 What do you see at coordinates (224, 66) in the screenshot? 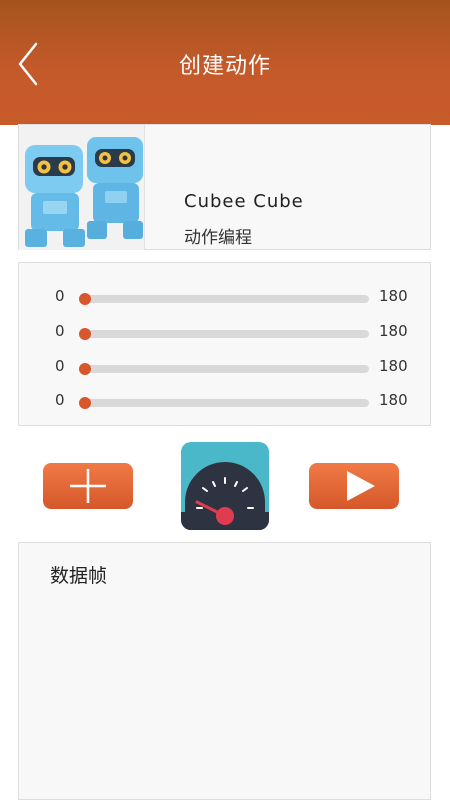
I see `page-title: 创建动作` at bounding box center [224, 66].